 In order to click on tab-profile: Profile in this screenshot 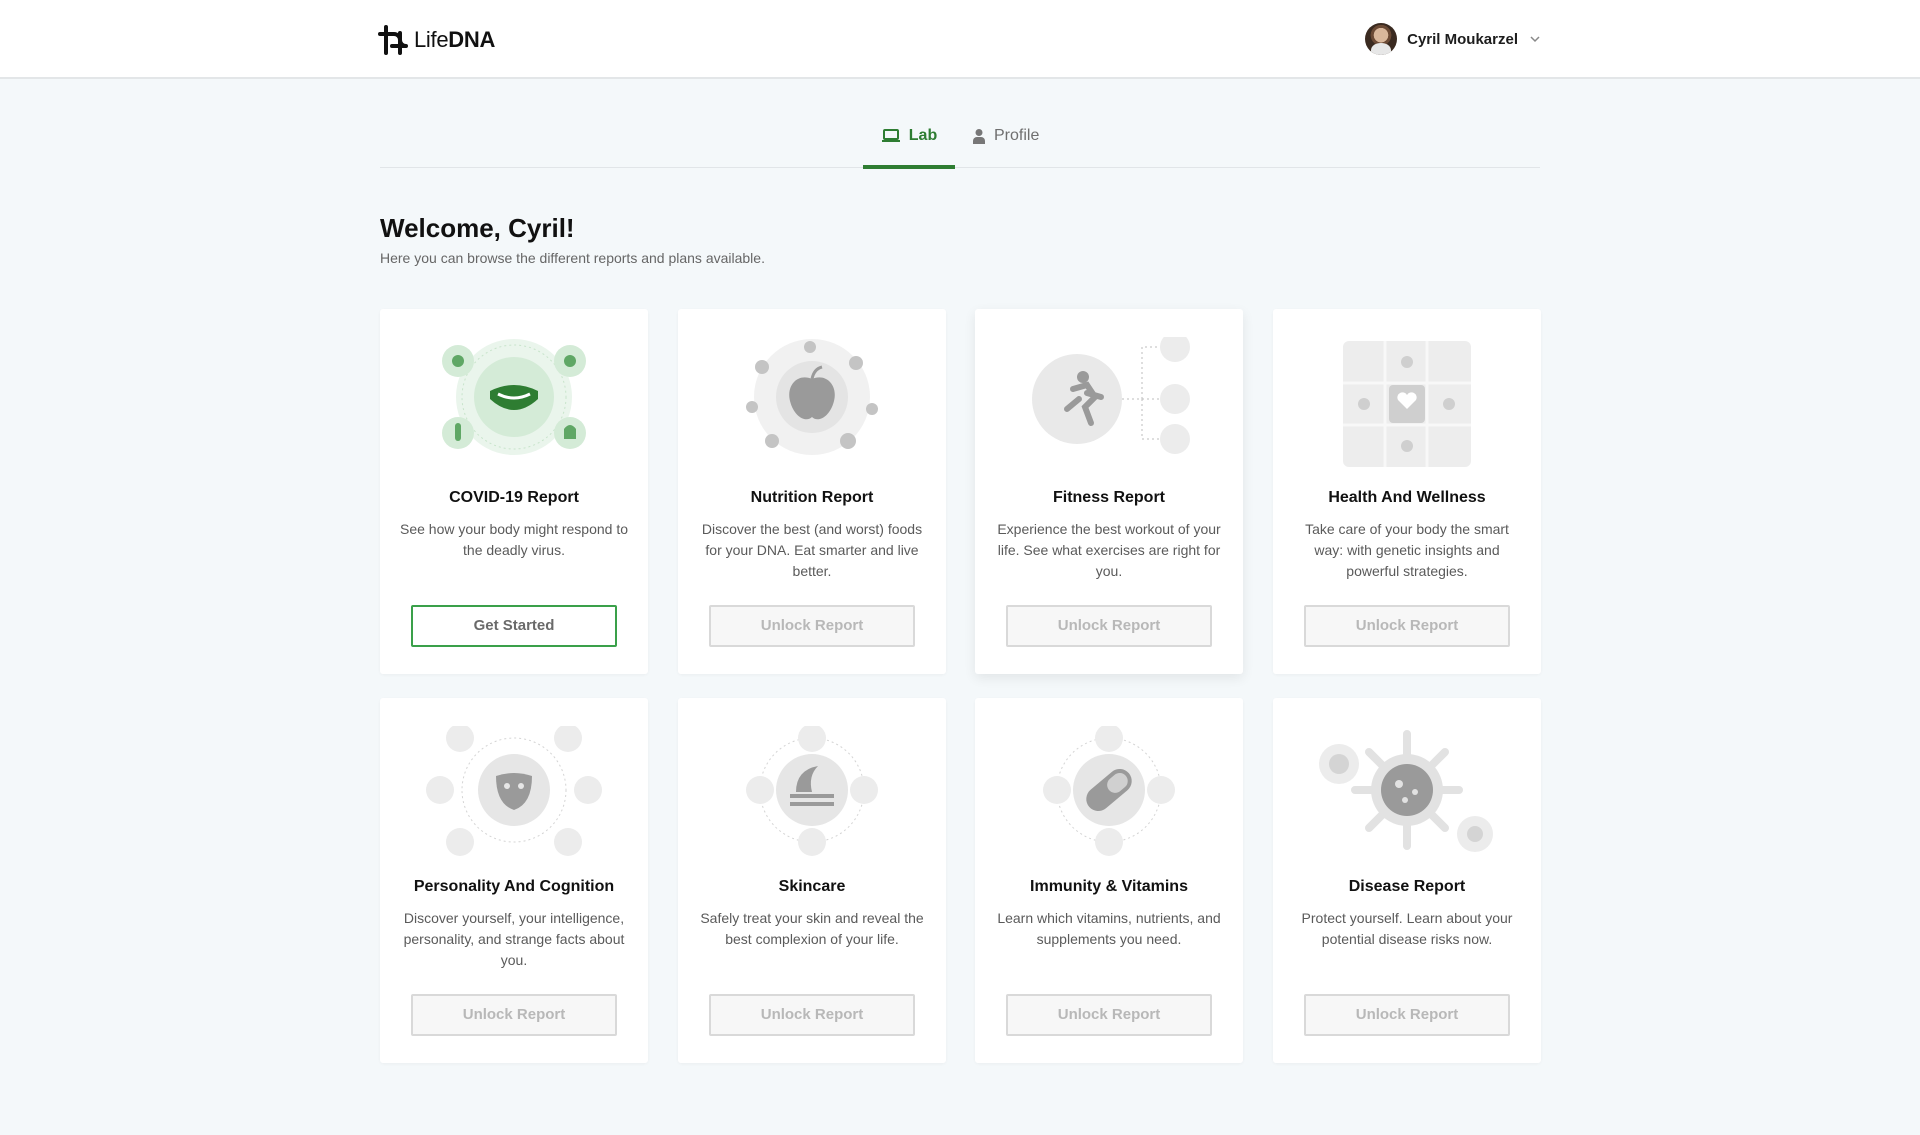, I will do `click(1005, 136)`.